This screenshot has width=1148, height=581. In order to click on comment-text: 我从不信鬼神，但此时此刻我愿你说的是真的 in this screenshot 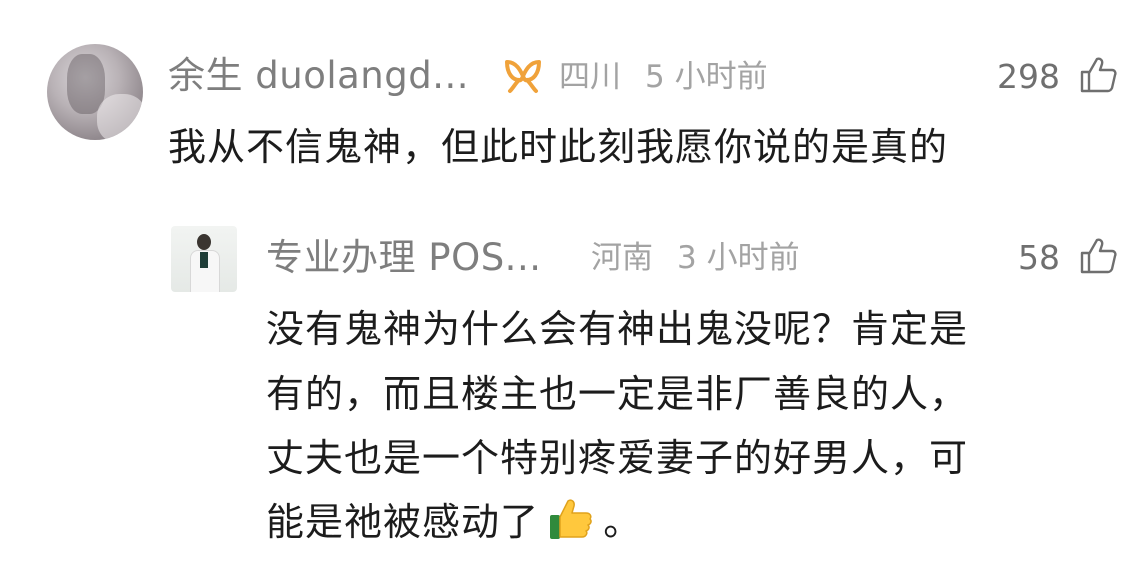, I will do `click(558, 147)`.